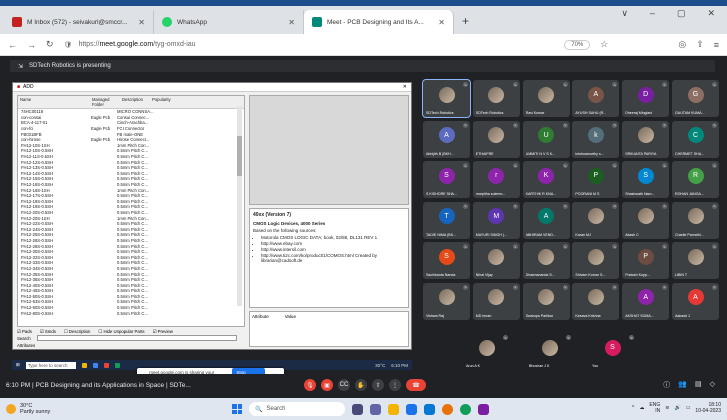  I want to click on participant-tile: A AYUSH SAHU (R... ∿, so click(596, 98).